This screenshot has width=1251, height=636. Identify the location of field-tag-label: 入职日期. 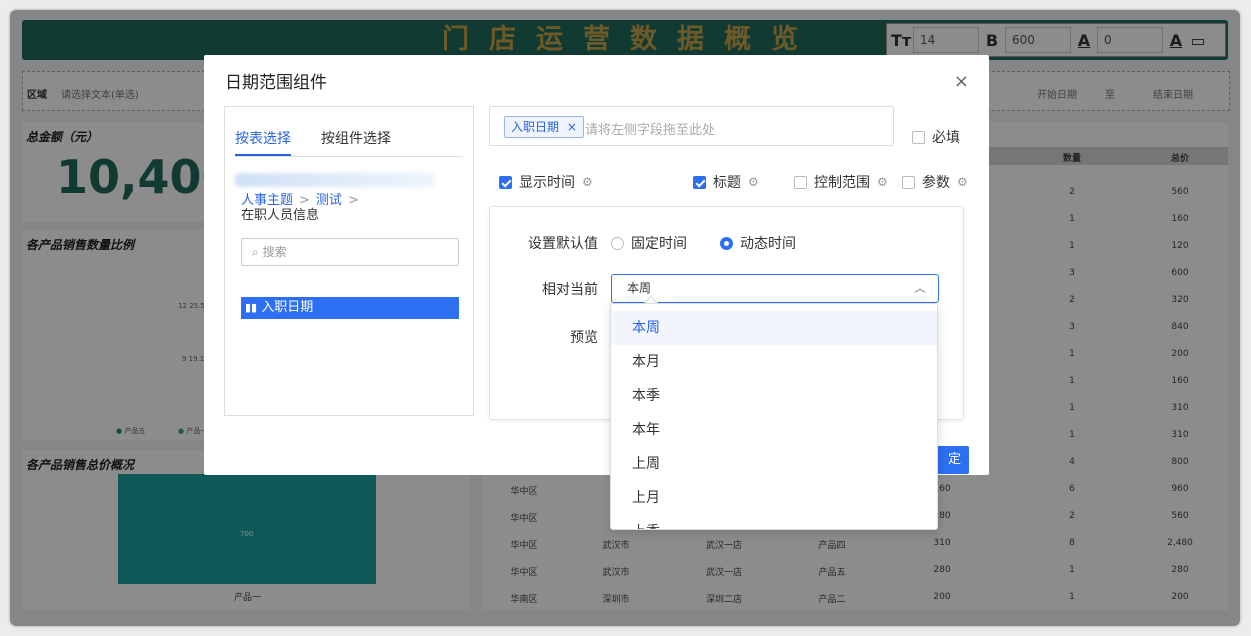
(535, 127).